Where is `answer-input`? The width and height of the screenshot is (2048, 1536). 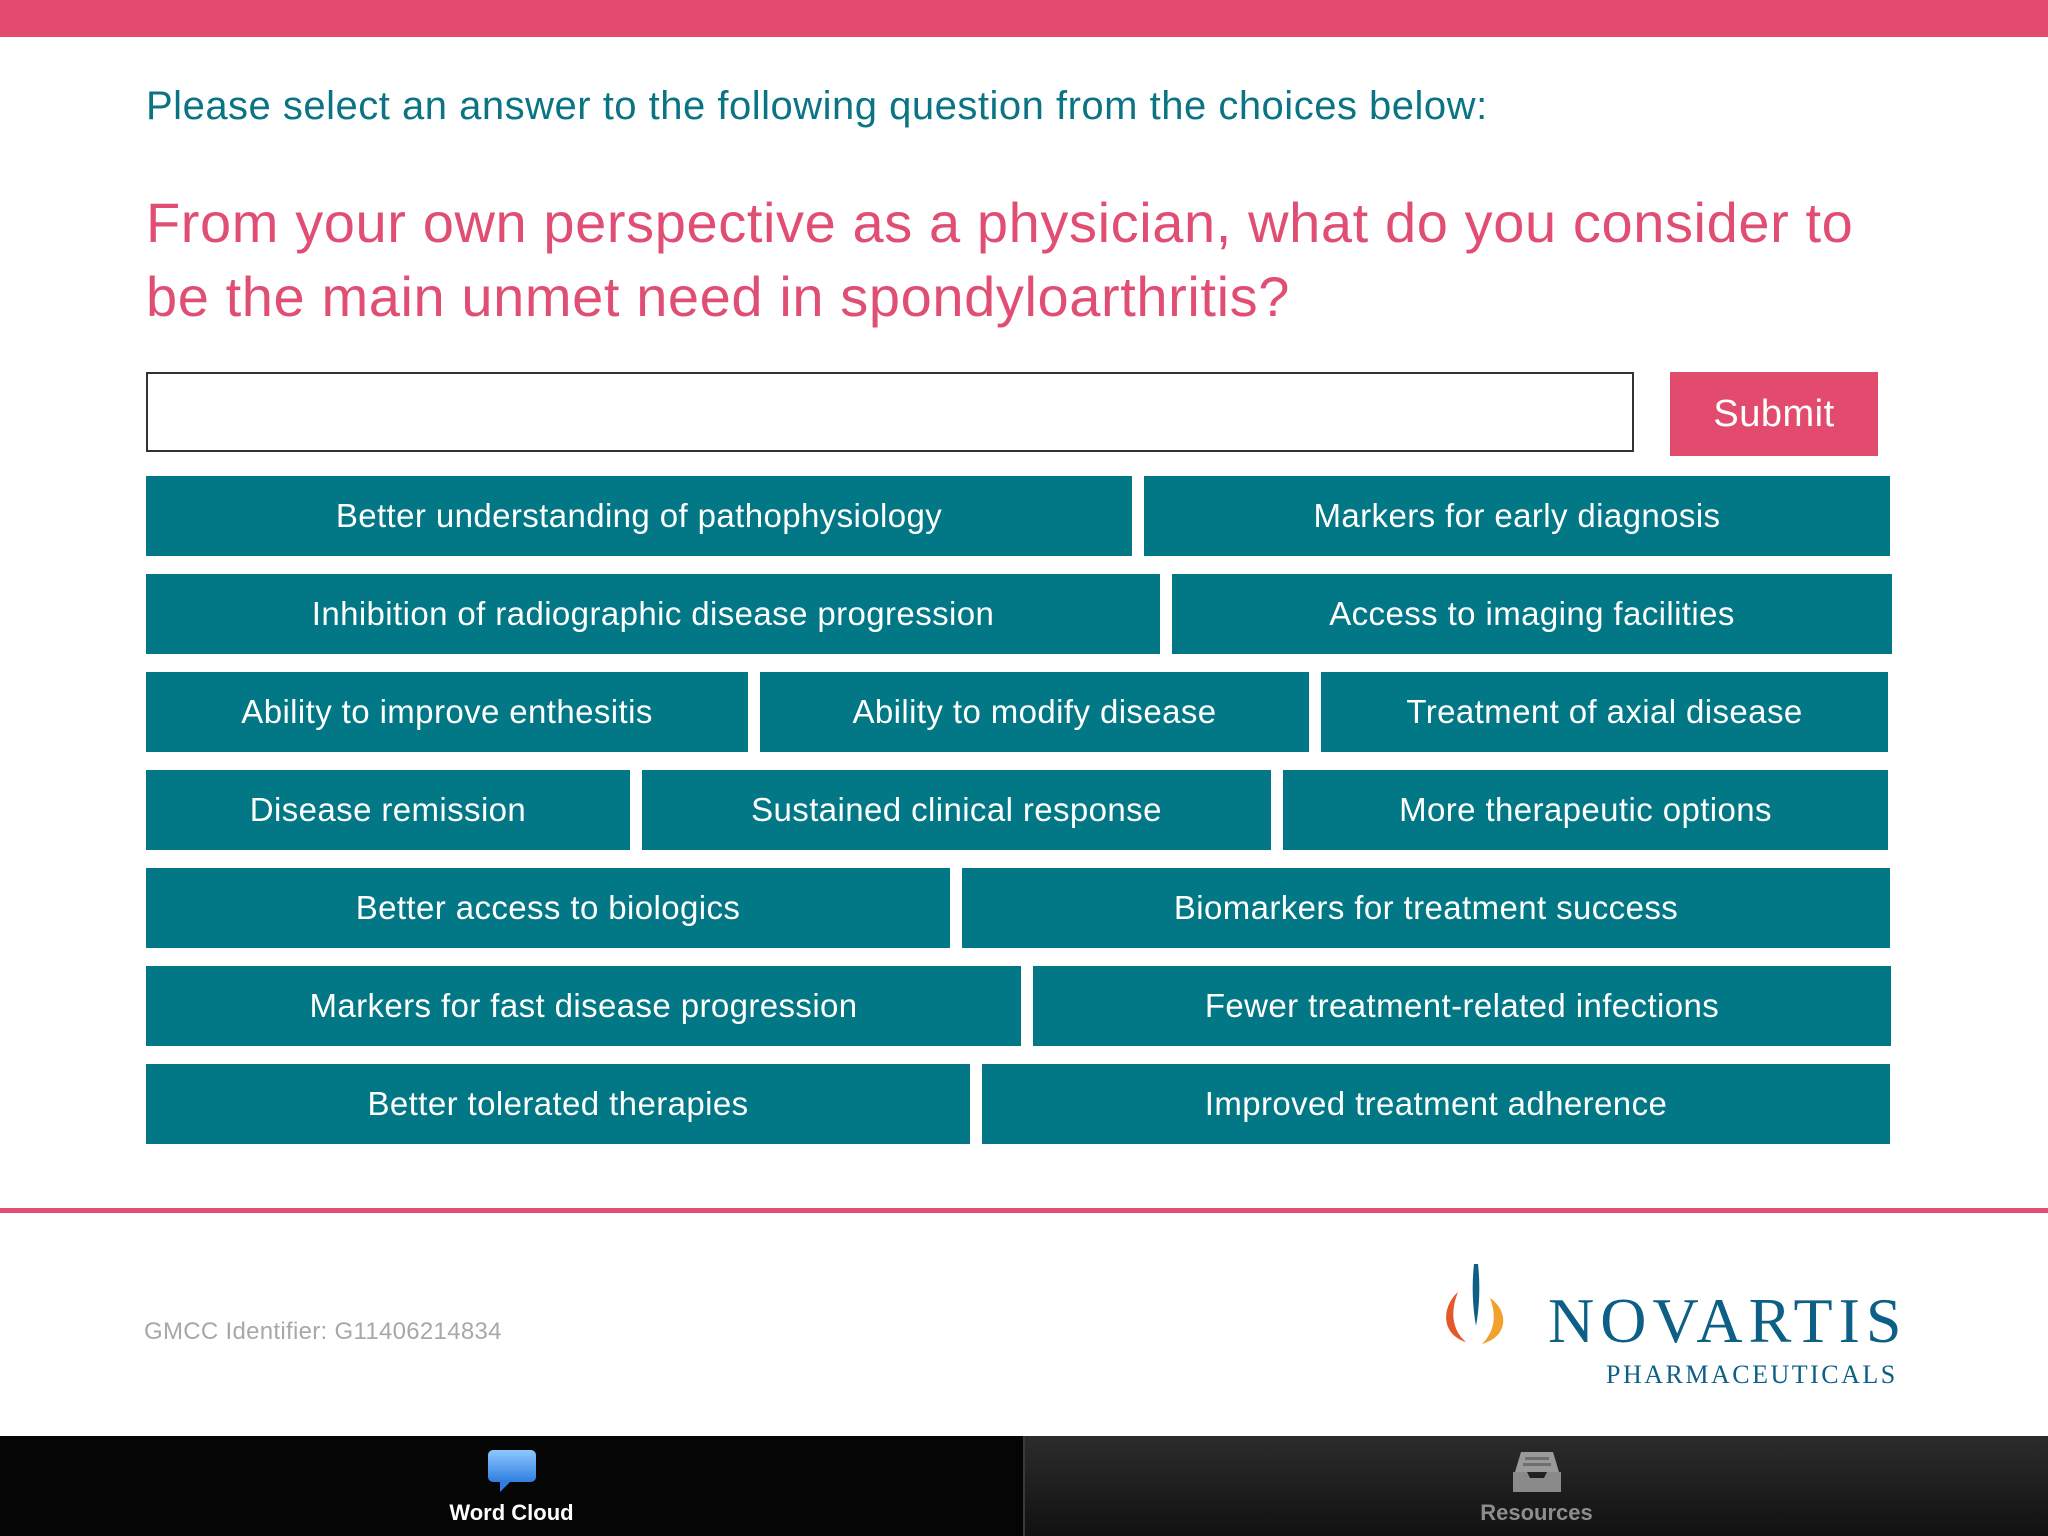 answer-input is located at coordinates (890, 412).